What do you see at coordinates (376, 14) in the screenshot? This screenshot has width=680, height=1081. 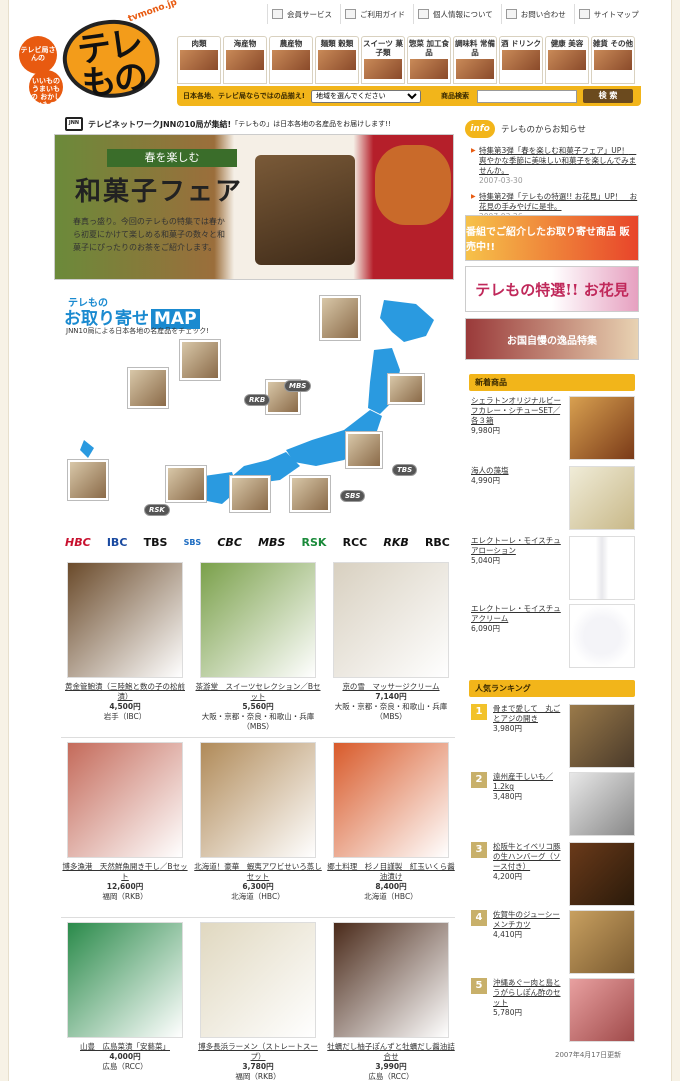 I see `utility-guide: ご利用ガイド` at bounding box center [376, 14].